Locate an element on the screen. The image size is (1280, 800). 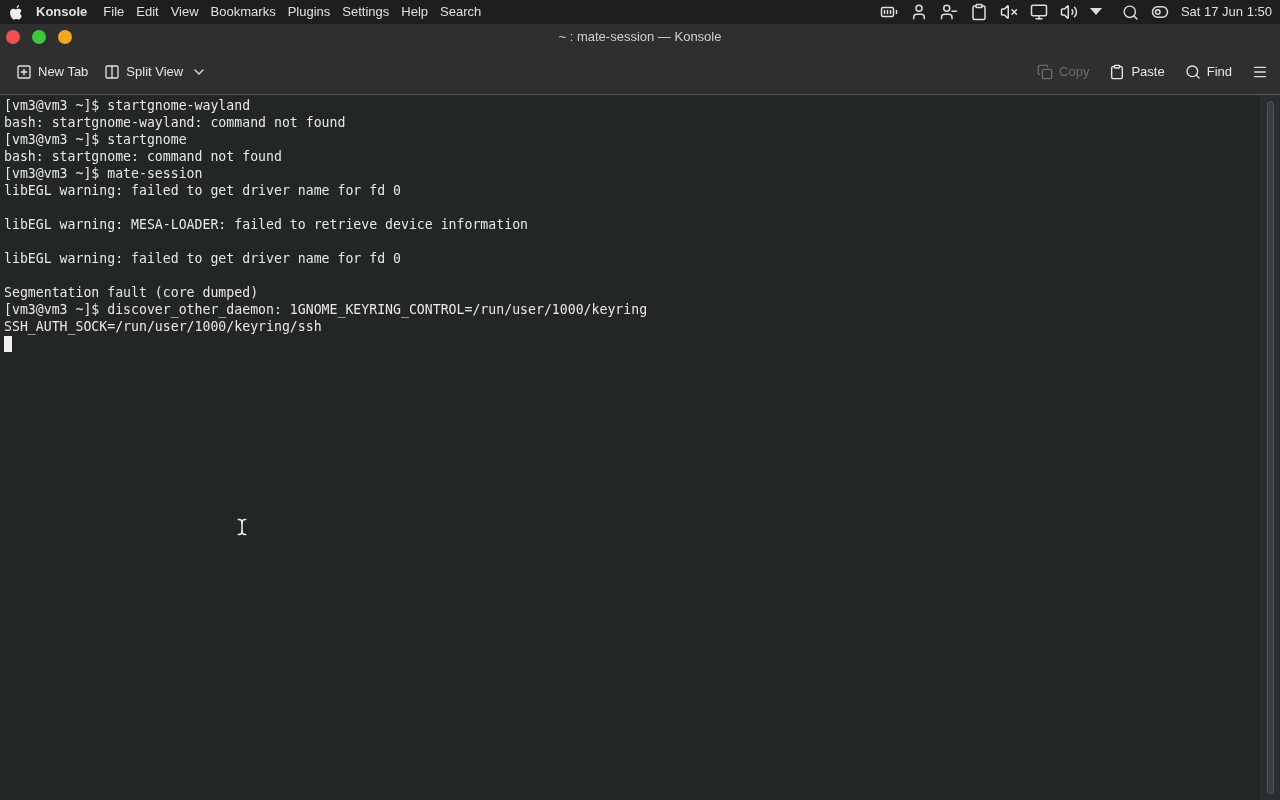
terminal-line: bash: startgnome-wayland: command not found is located at coordinates (175, 122).